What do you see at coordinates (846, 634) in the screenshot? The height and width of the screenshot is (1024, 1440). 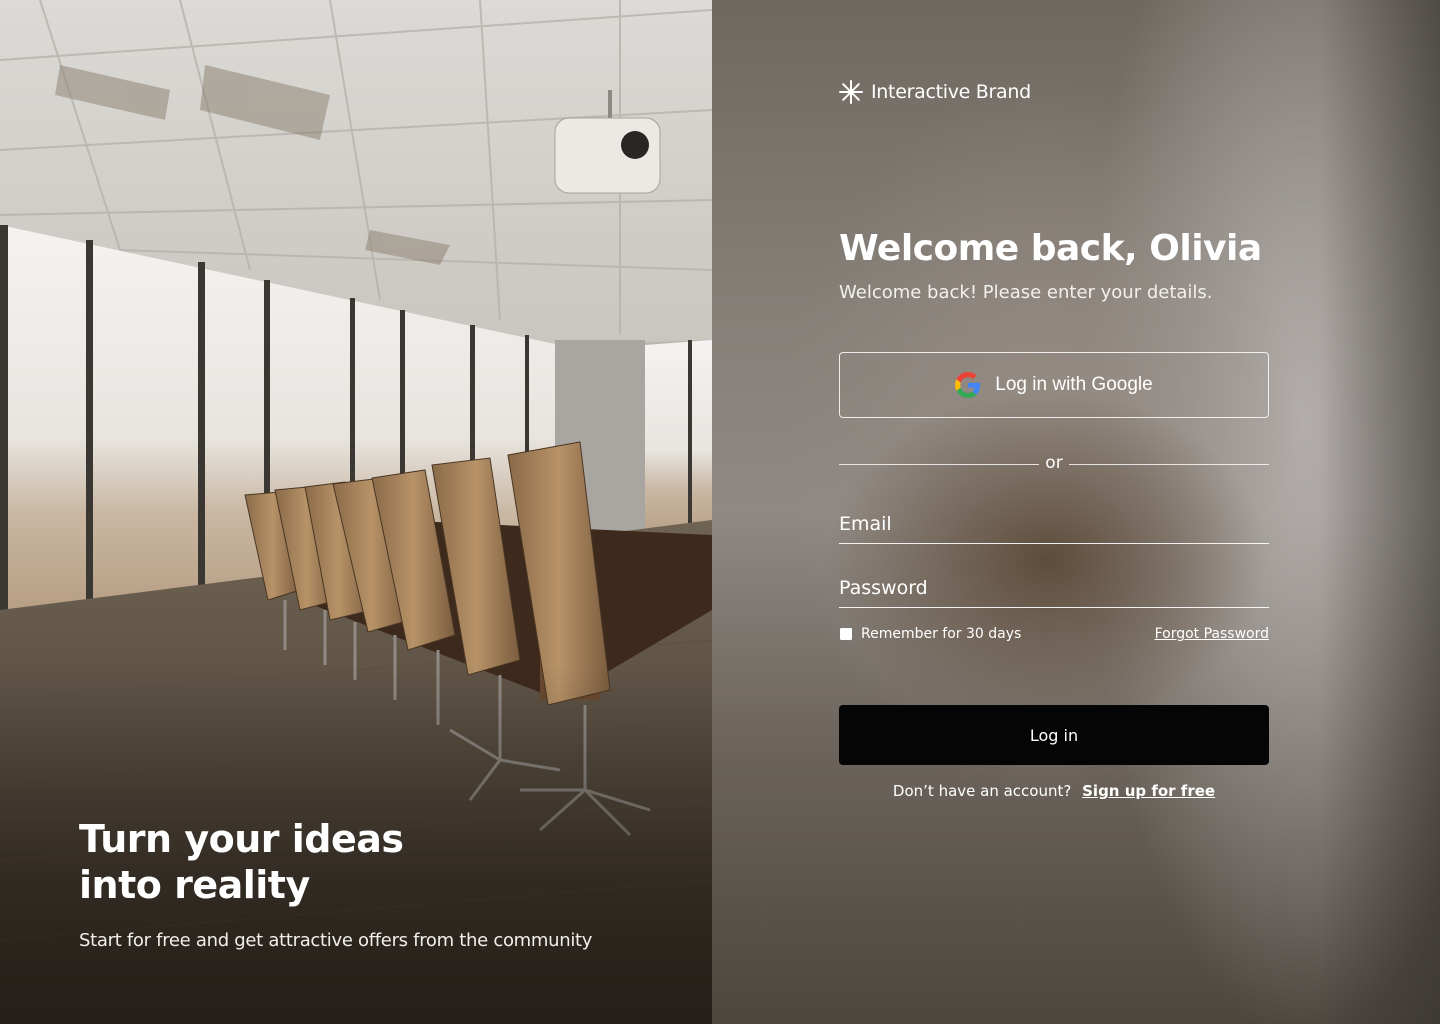 I see `remember-checkbox` at bounding box center [846, 634].